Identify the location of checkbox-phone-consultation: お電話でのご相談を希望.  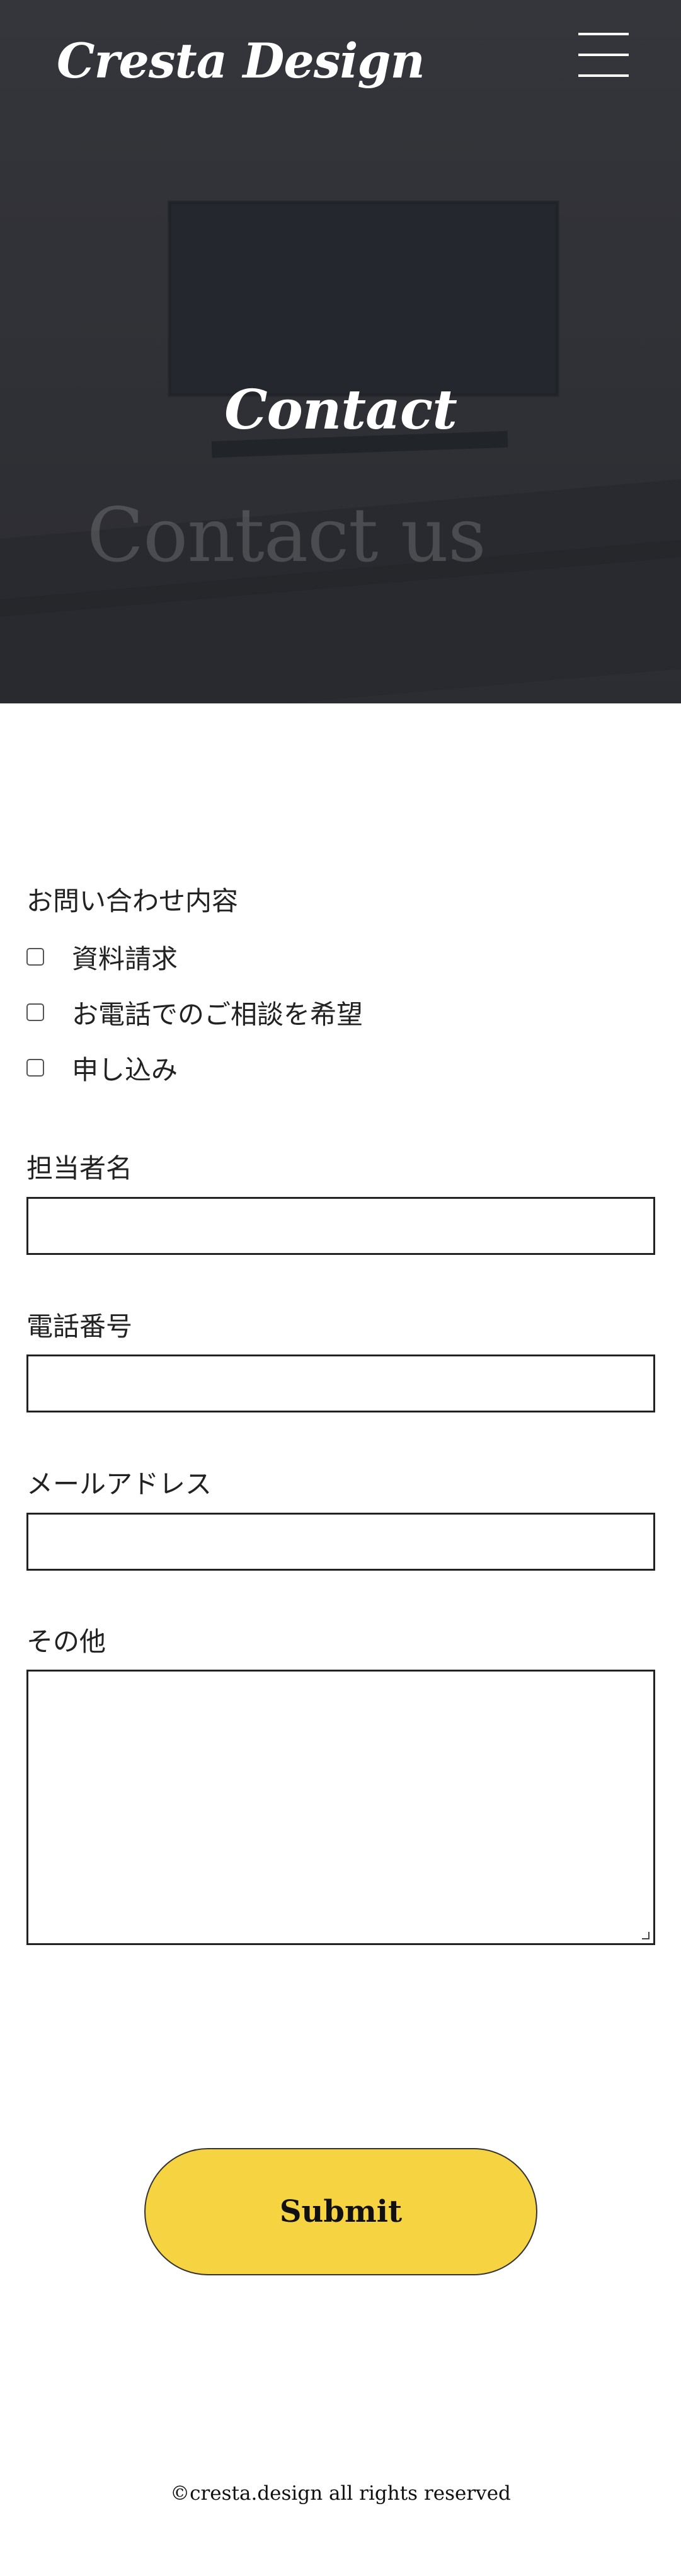
(194, 1012).